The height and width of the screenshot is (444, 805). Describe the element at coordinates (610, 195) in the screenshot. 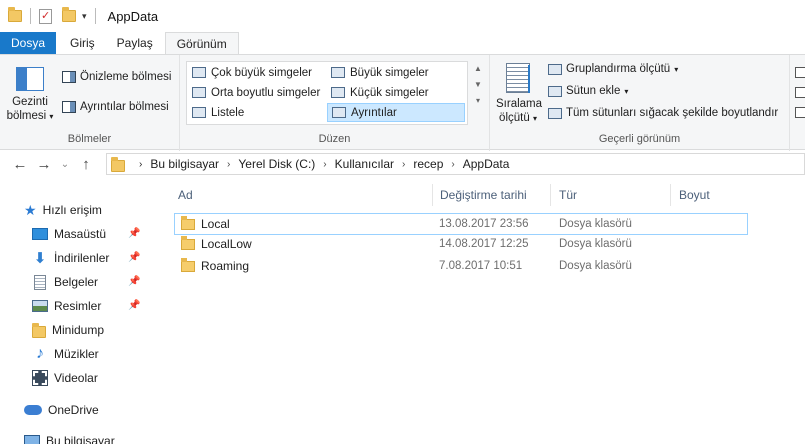

I see `column-header-type: Tür` at that location.